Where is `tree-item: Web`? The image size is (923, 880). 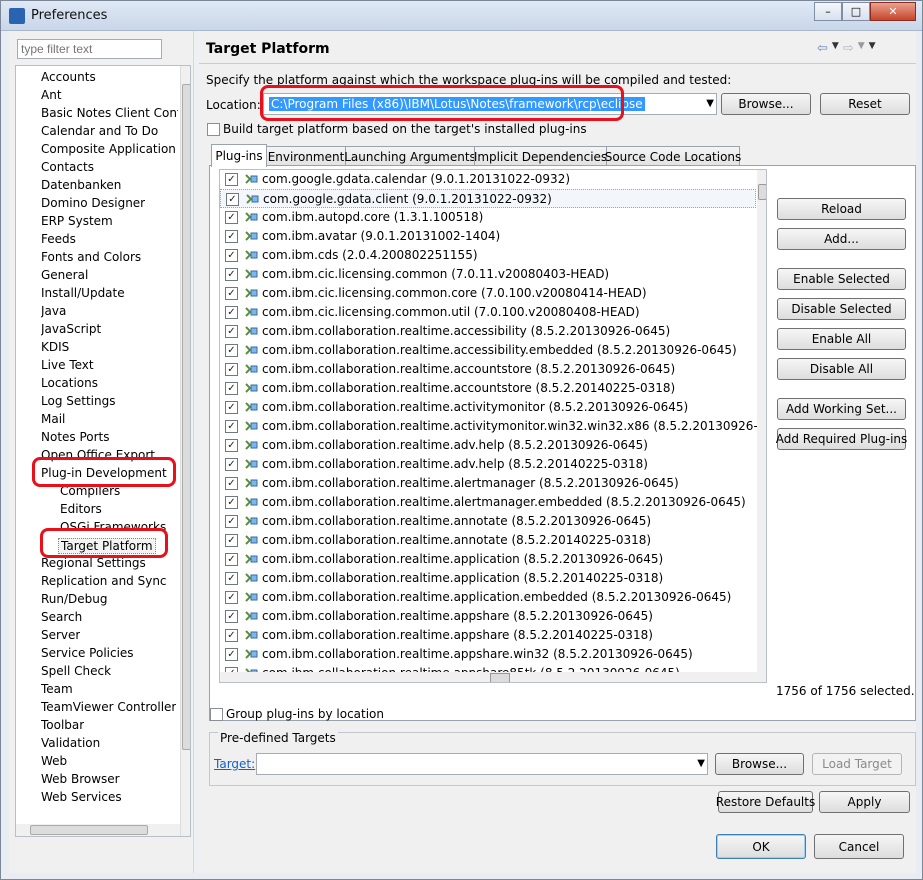
tree-item: Web is located at coordinates (54, 761).